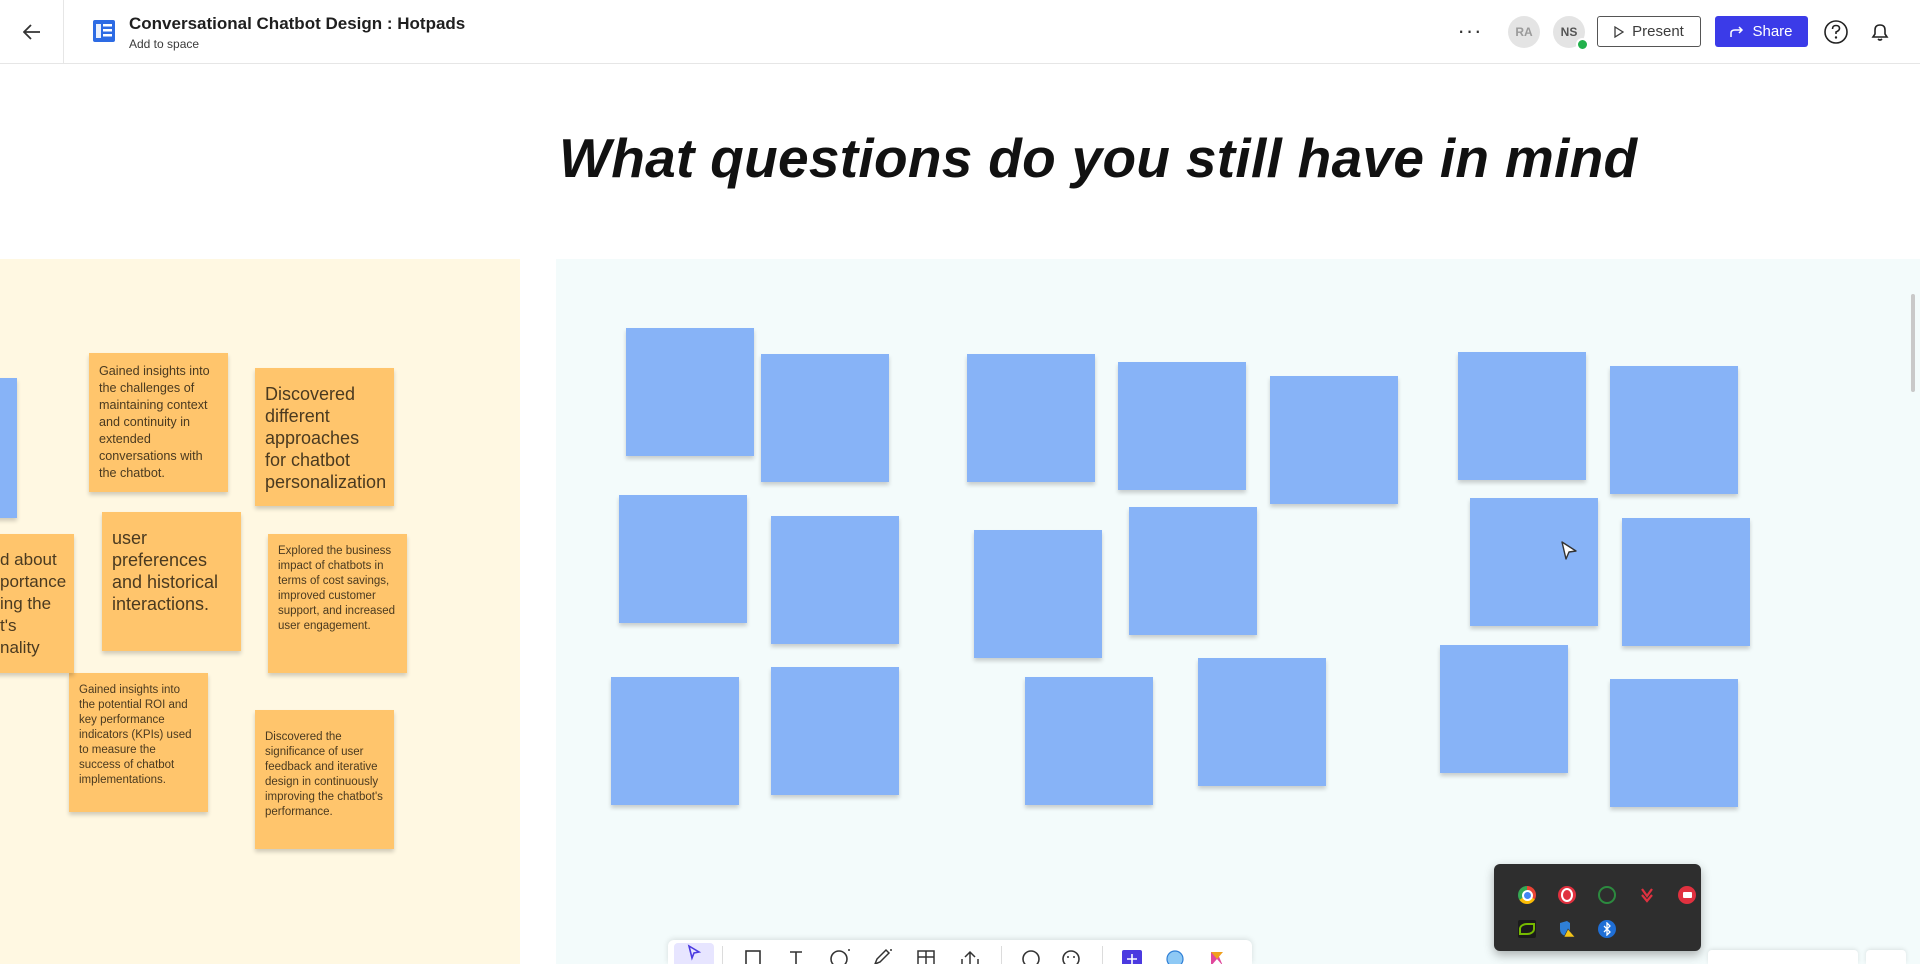 The image size is (1920, 964). I want to click on bottom-toolbar, so click(960, 952).